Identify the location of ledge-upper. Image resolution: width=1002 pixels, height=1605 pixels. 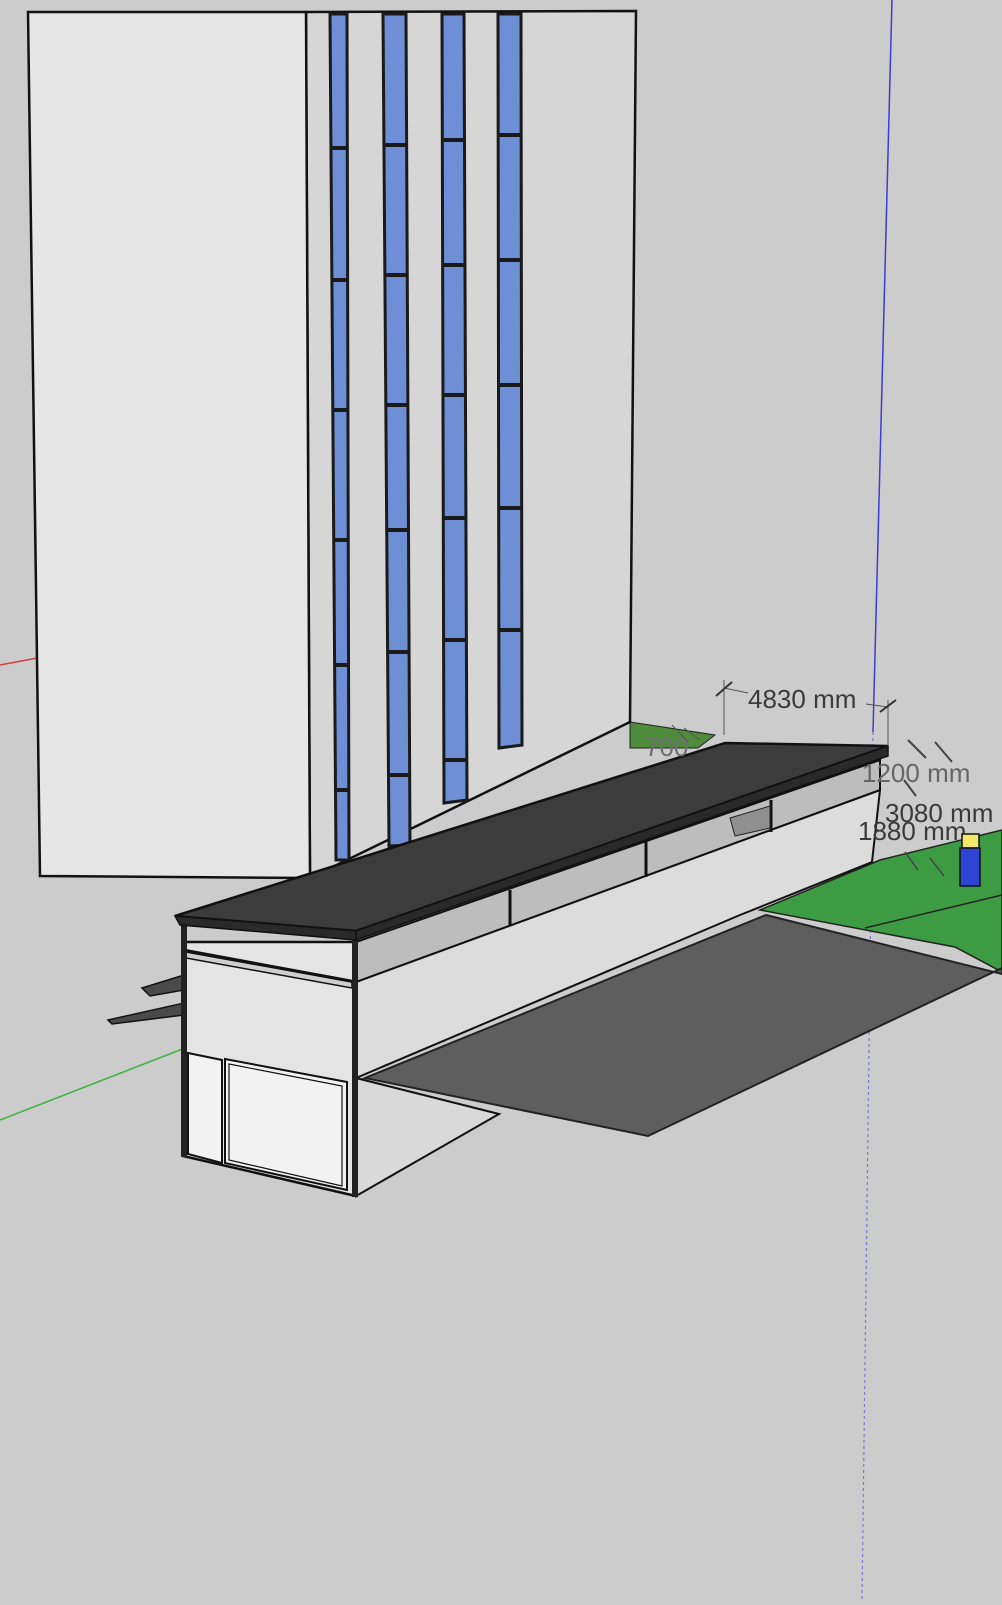
(162, 985).